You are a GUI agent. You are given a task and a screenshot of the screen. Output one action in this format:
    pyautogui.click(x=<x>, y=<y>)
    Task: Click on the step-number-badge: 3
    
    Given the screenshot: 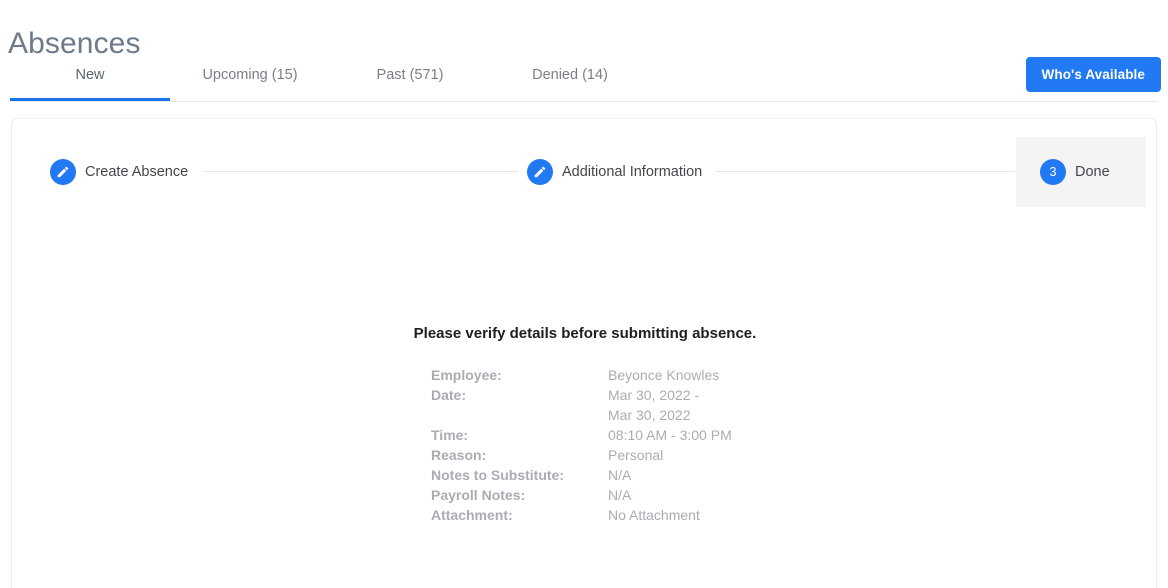 What is the action you would take?
    pyautogui.click(x=1053, y=172)
    